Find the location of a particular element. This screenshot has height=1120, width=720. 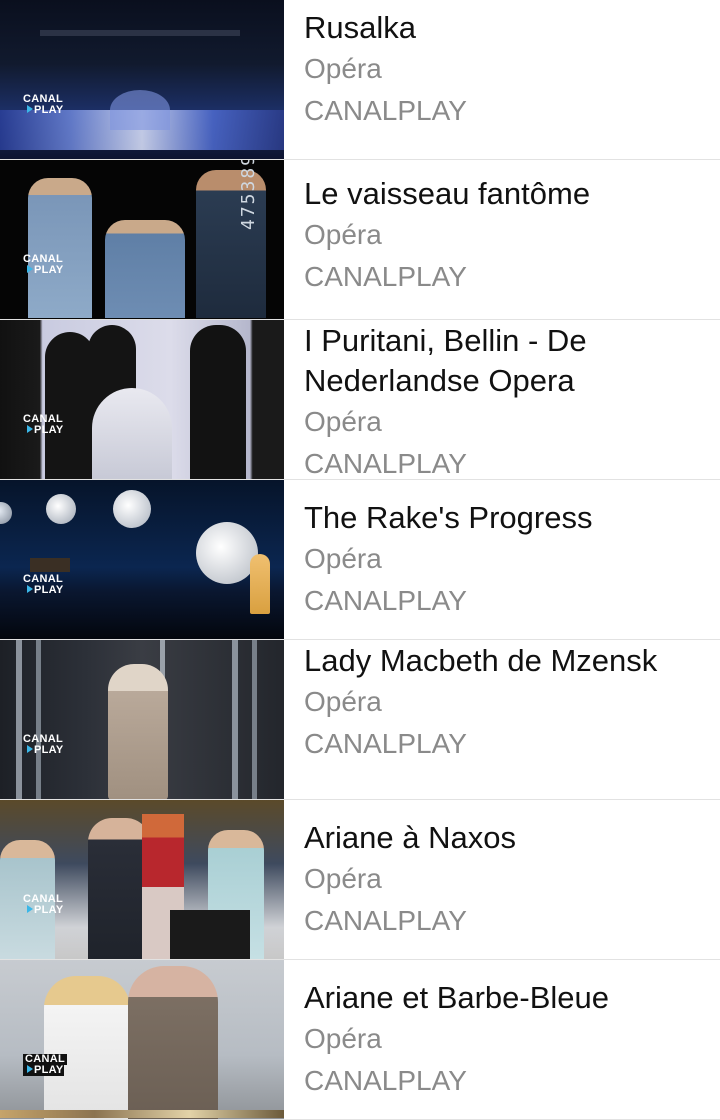

item-title: Ariane à Naxos is located at coordinates (410, 837).